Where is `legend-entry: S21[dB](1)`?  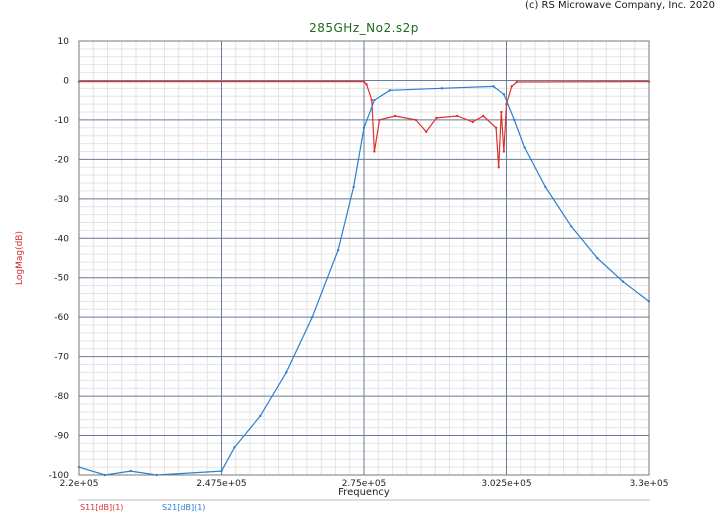 legend-entry: S21[dB](1) is located at coordinates (183, 507).